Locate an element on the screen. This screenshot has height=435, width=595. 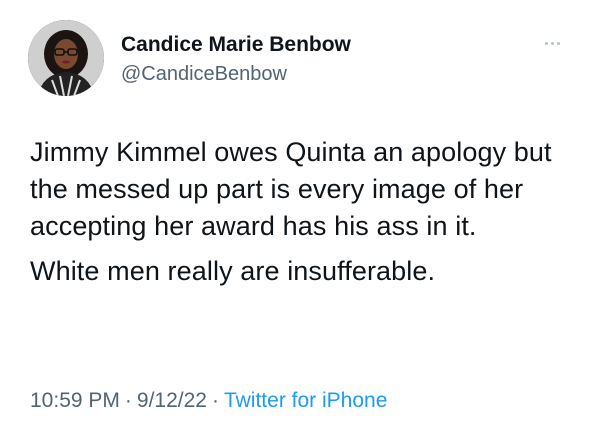
tweet-metadata: 10:59 PM · 9/12/22 · Twitter for iPhone is located at coordinates (208, 401).